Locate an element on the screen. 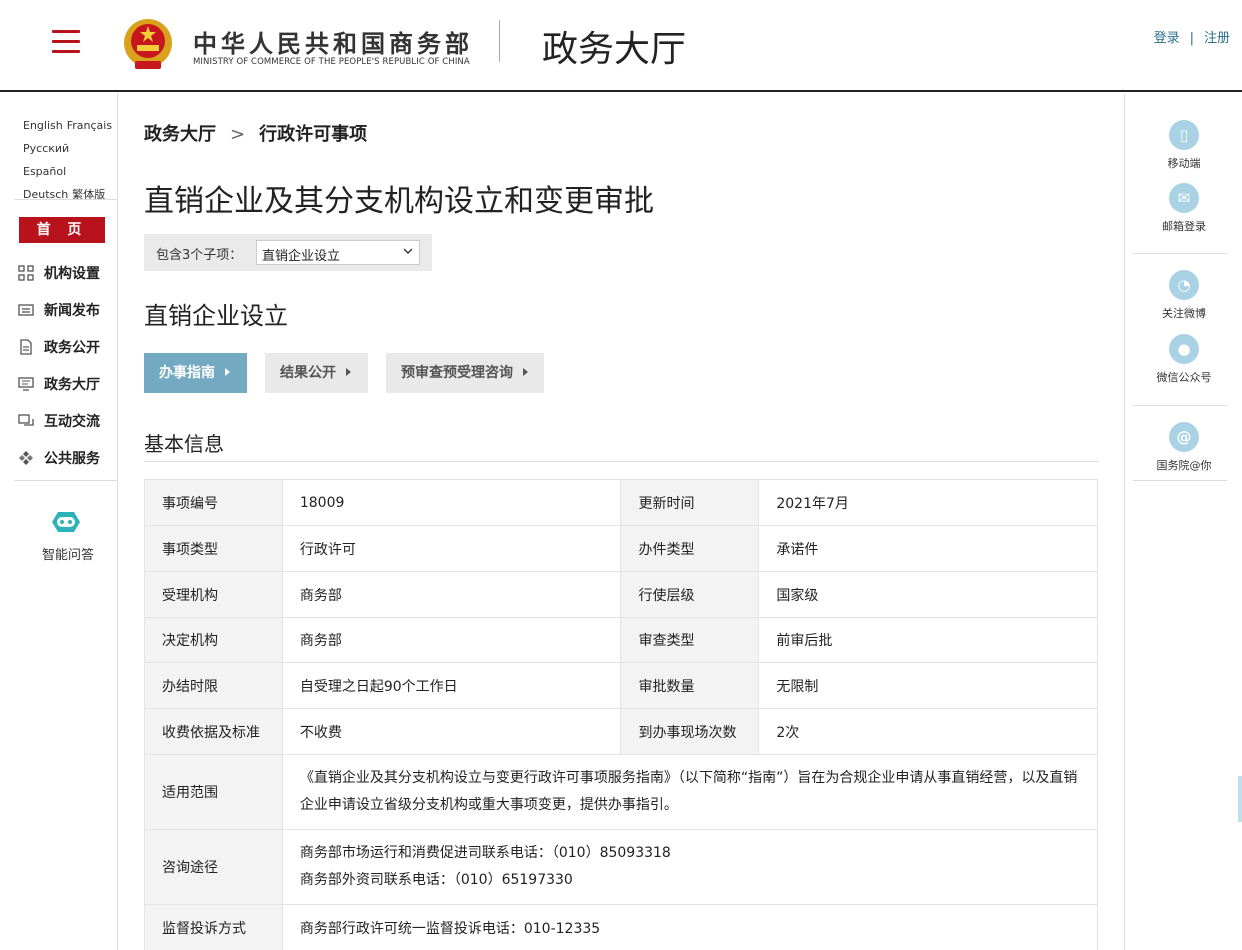 The height and width of the screenshot is (950, 1242). subitem-label: 包含3个子项： is located at coordinates (199, 255).